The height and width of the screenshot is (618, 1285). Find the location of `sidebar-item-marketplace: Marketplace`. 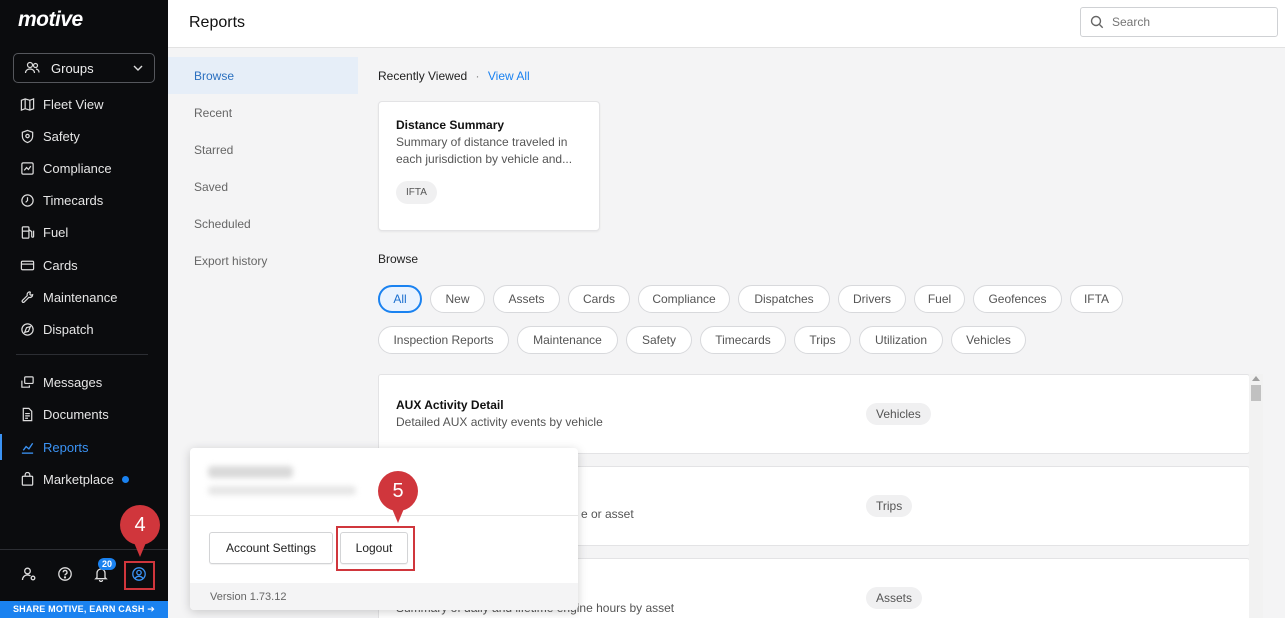

sidebar-item-marketplace: Marketplace is located at coordinates (84, 479).